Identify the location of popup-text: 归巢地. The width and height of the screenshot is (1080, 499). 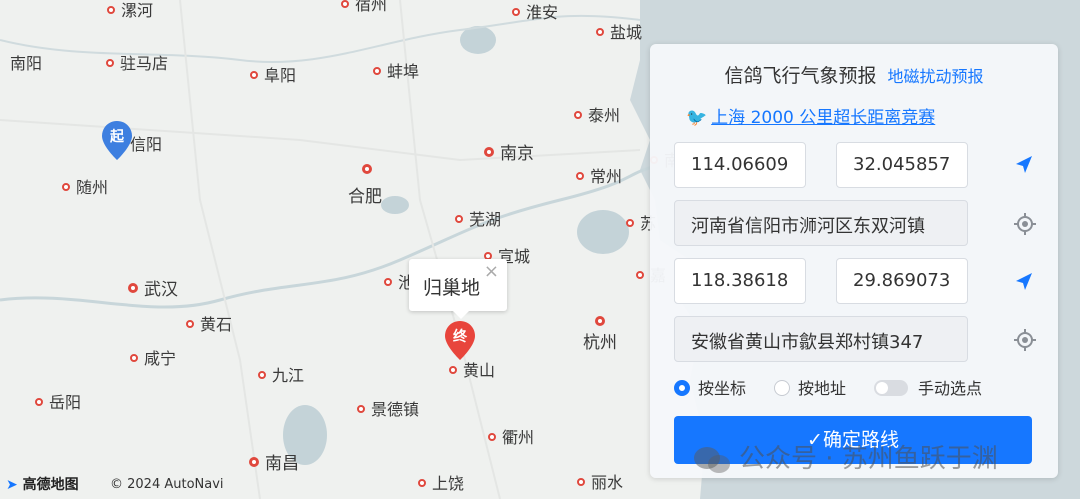
(452, 288).